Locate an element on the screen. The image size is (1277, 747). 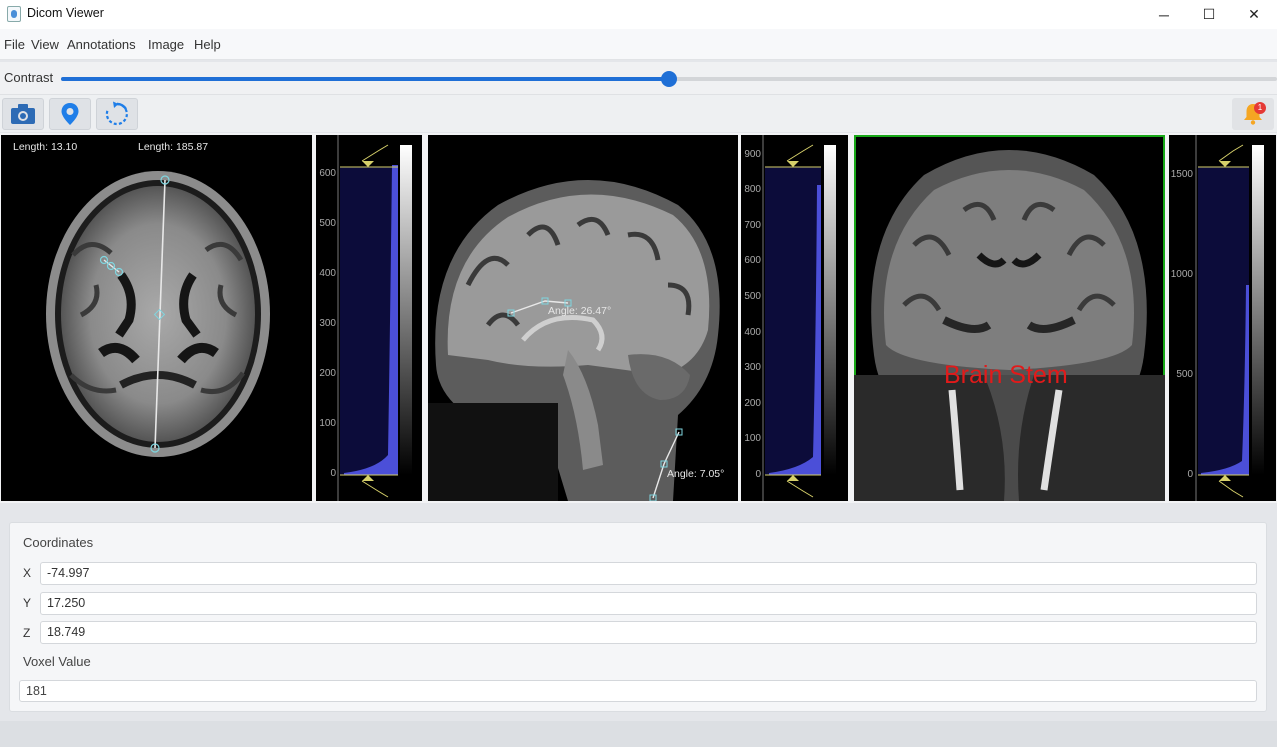
angle-measurement-1: Angle: 26.47° is located at coordinates (580, 311).